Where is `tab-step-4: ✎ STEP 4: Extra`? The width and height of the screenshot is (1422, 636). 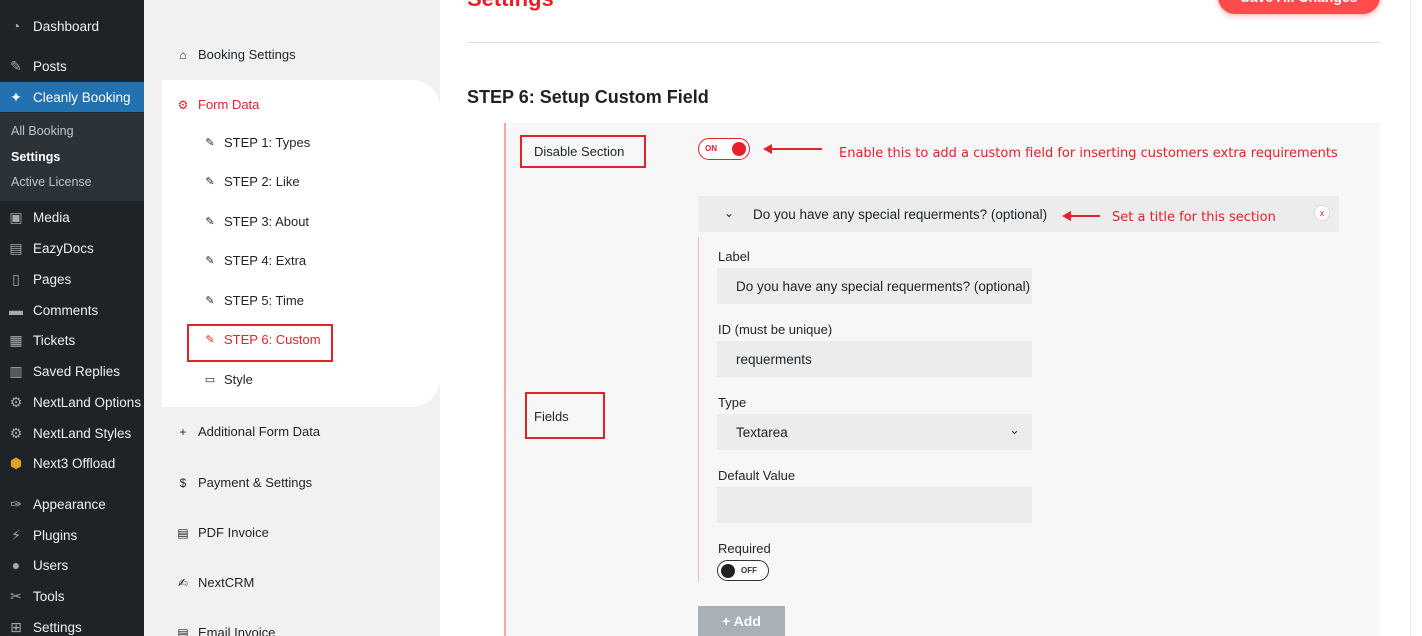
tab-step-4: ✎ STEP 4: Extra is located at coordinates (255, 260).